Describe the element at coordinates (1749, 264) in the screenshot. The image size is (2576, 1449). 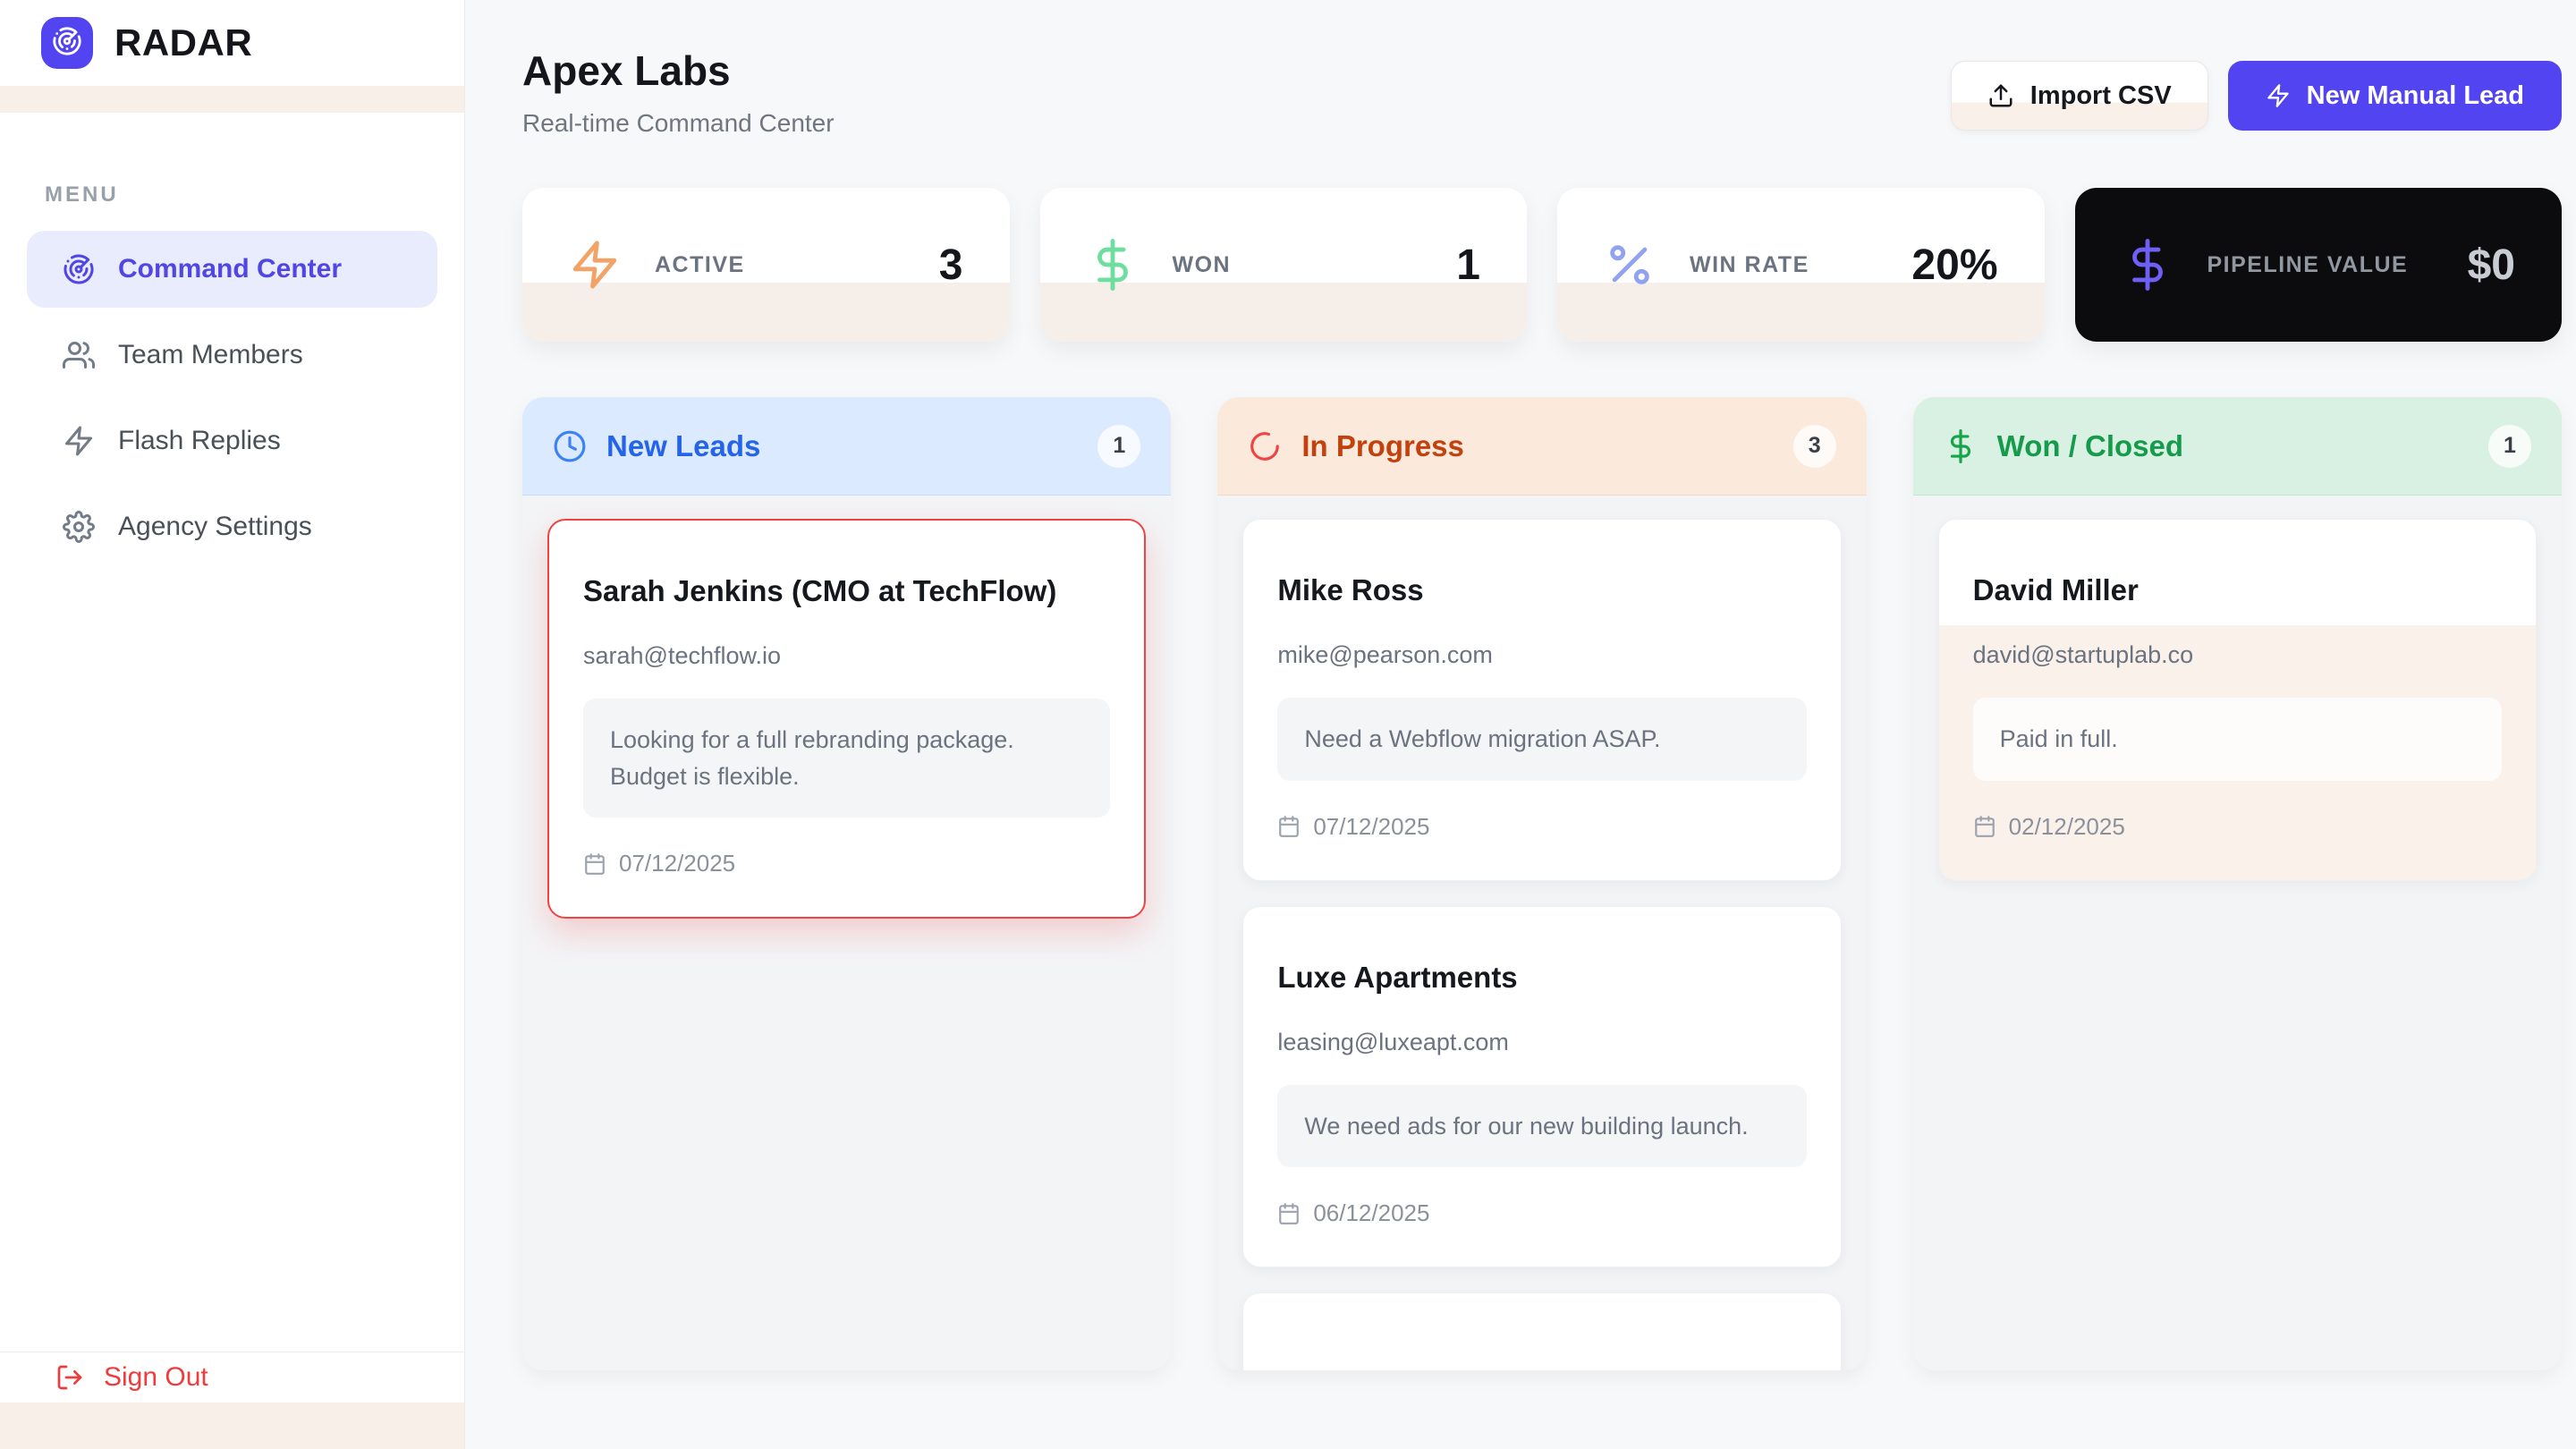
I see `stat-label: WIN RATE` at that location.